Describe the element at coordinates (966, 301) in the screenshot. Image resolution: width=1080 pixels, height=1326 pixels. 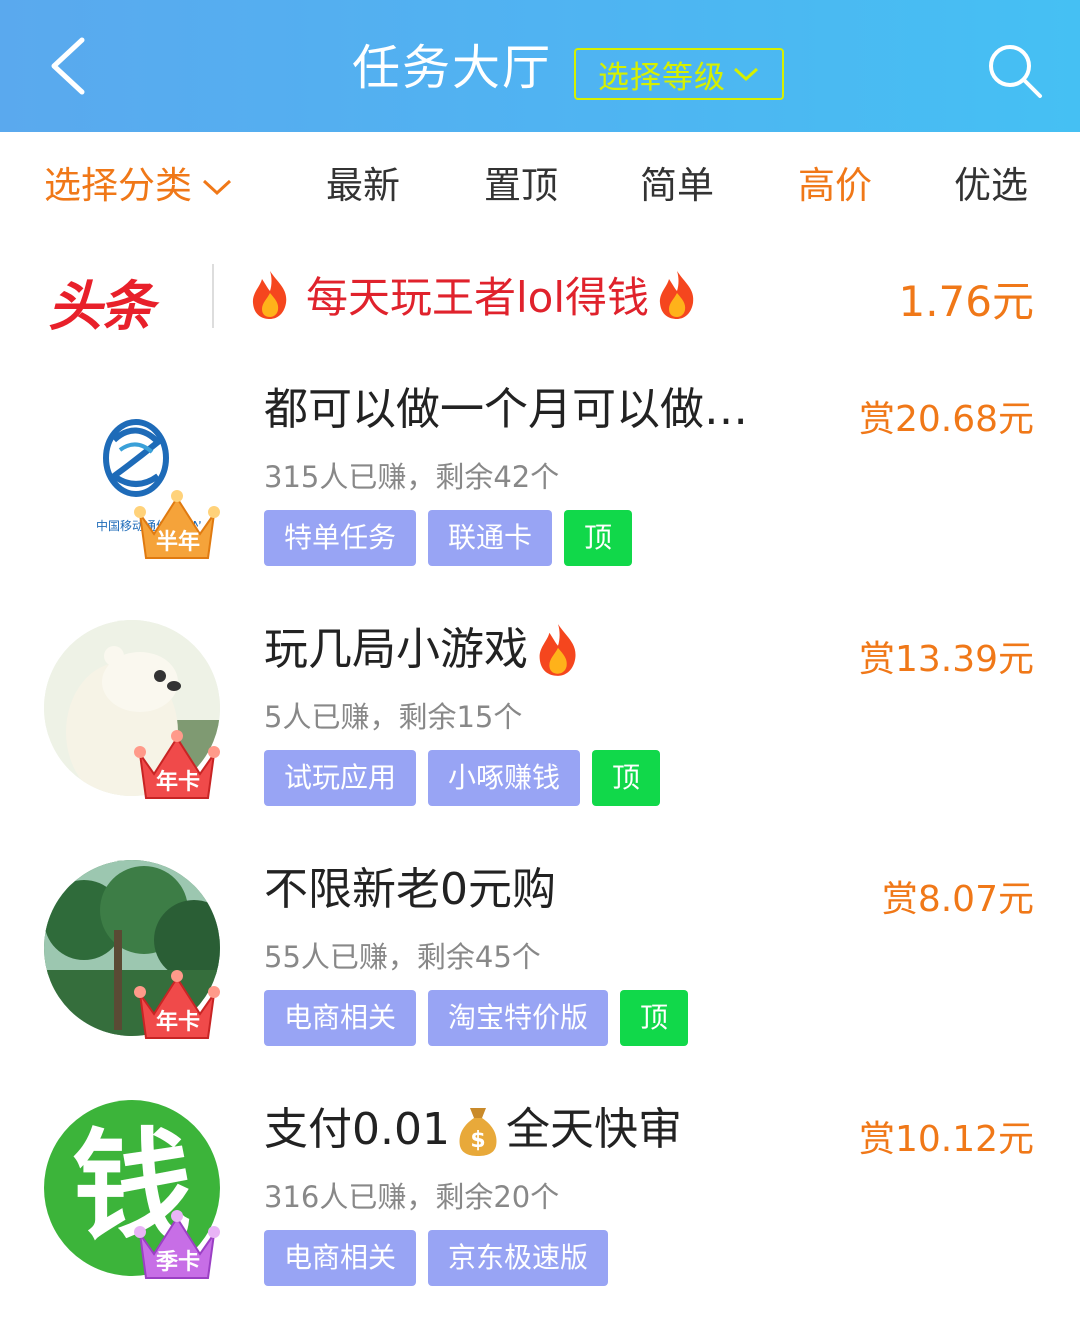
I see `headline-price: 1.76元` at that location.